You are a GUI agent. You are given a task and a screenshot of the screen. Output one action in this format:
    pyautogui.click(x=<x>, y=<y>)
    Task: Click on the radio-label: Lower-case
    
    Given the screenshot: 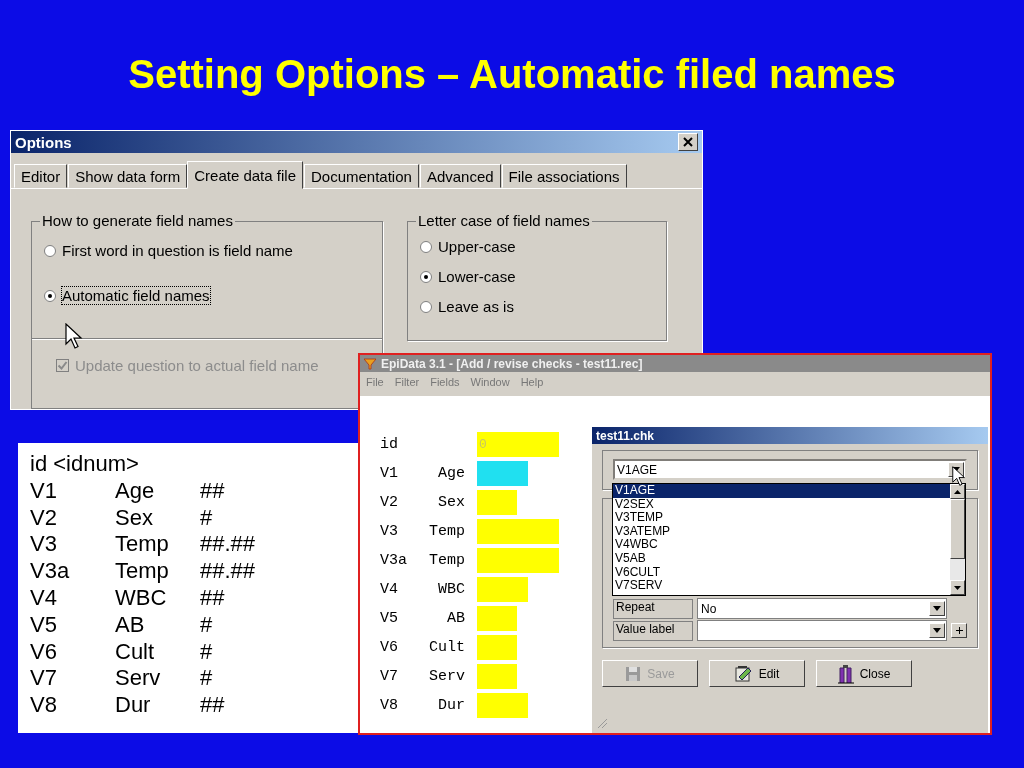 What is the action you would take?
    pyautogui.click(x=477, y=276)
    